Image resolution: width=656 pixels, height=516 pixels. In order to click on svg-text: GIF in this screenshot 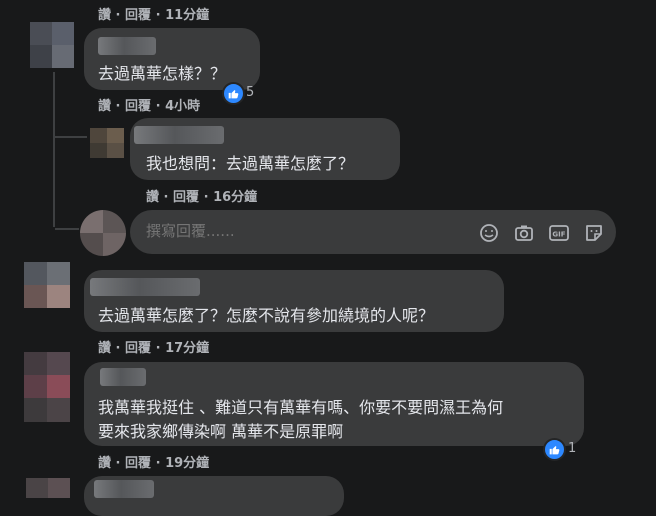, I will do `click(558, 235)`.